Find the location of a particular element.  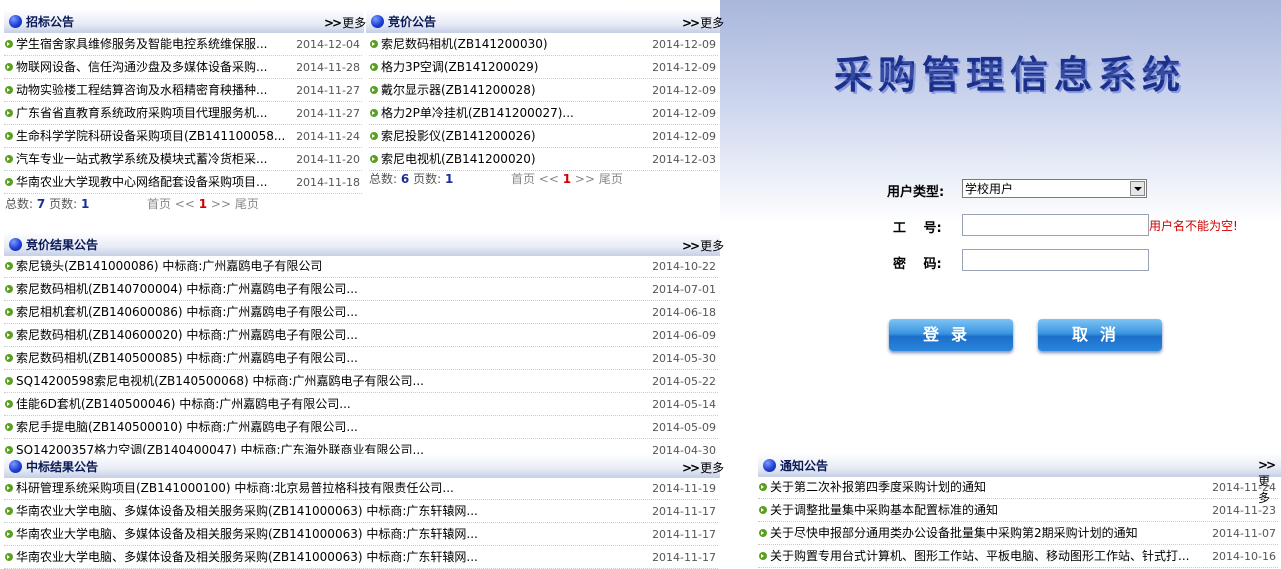

list-item: 格力3P空调(ZB141200029) 2014-12-09 is located at coordinates (543, 67).